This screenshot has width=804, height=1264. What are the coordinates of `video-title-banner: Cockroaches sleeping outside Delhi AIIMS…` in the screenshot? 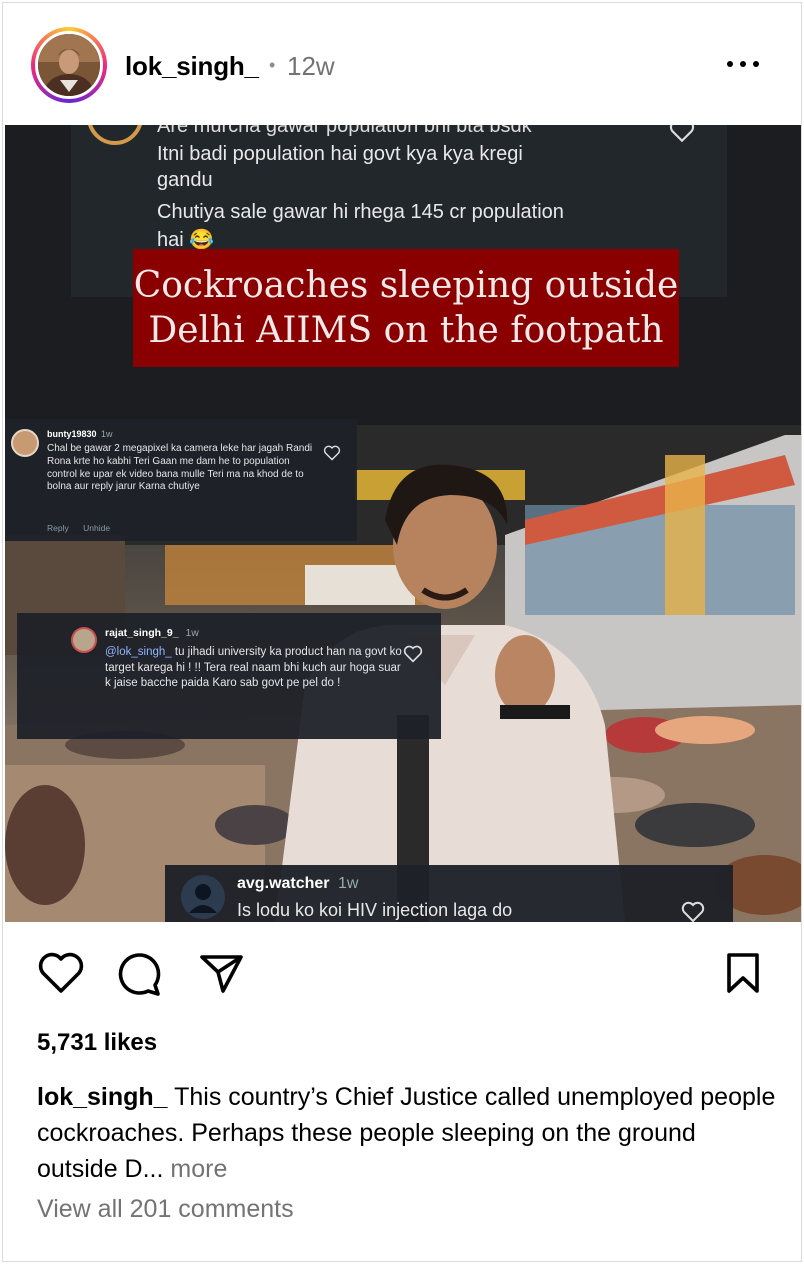 It's located at (406, 308).